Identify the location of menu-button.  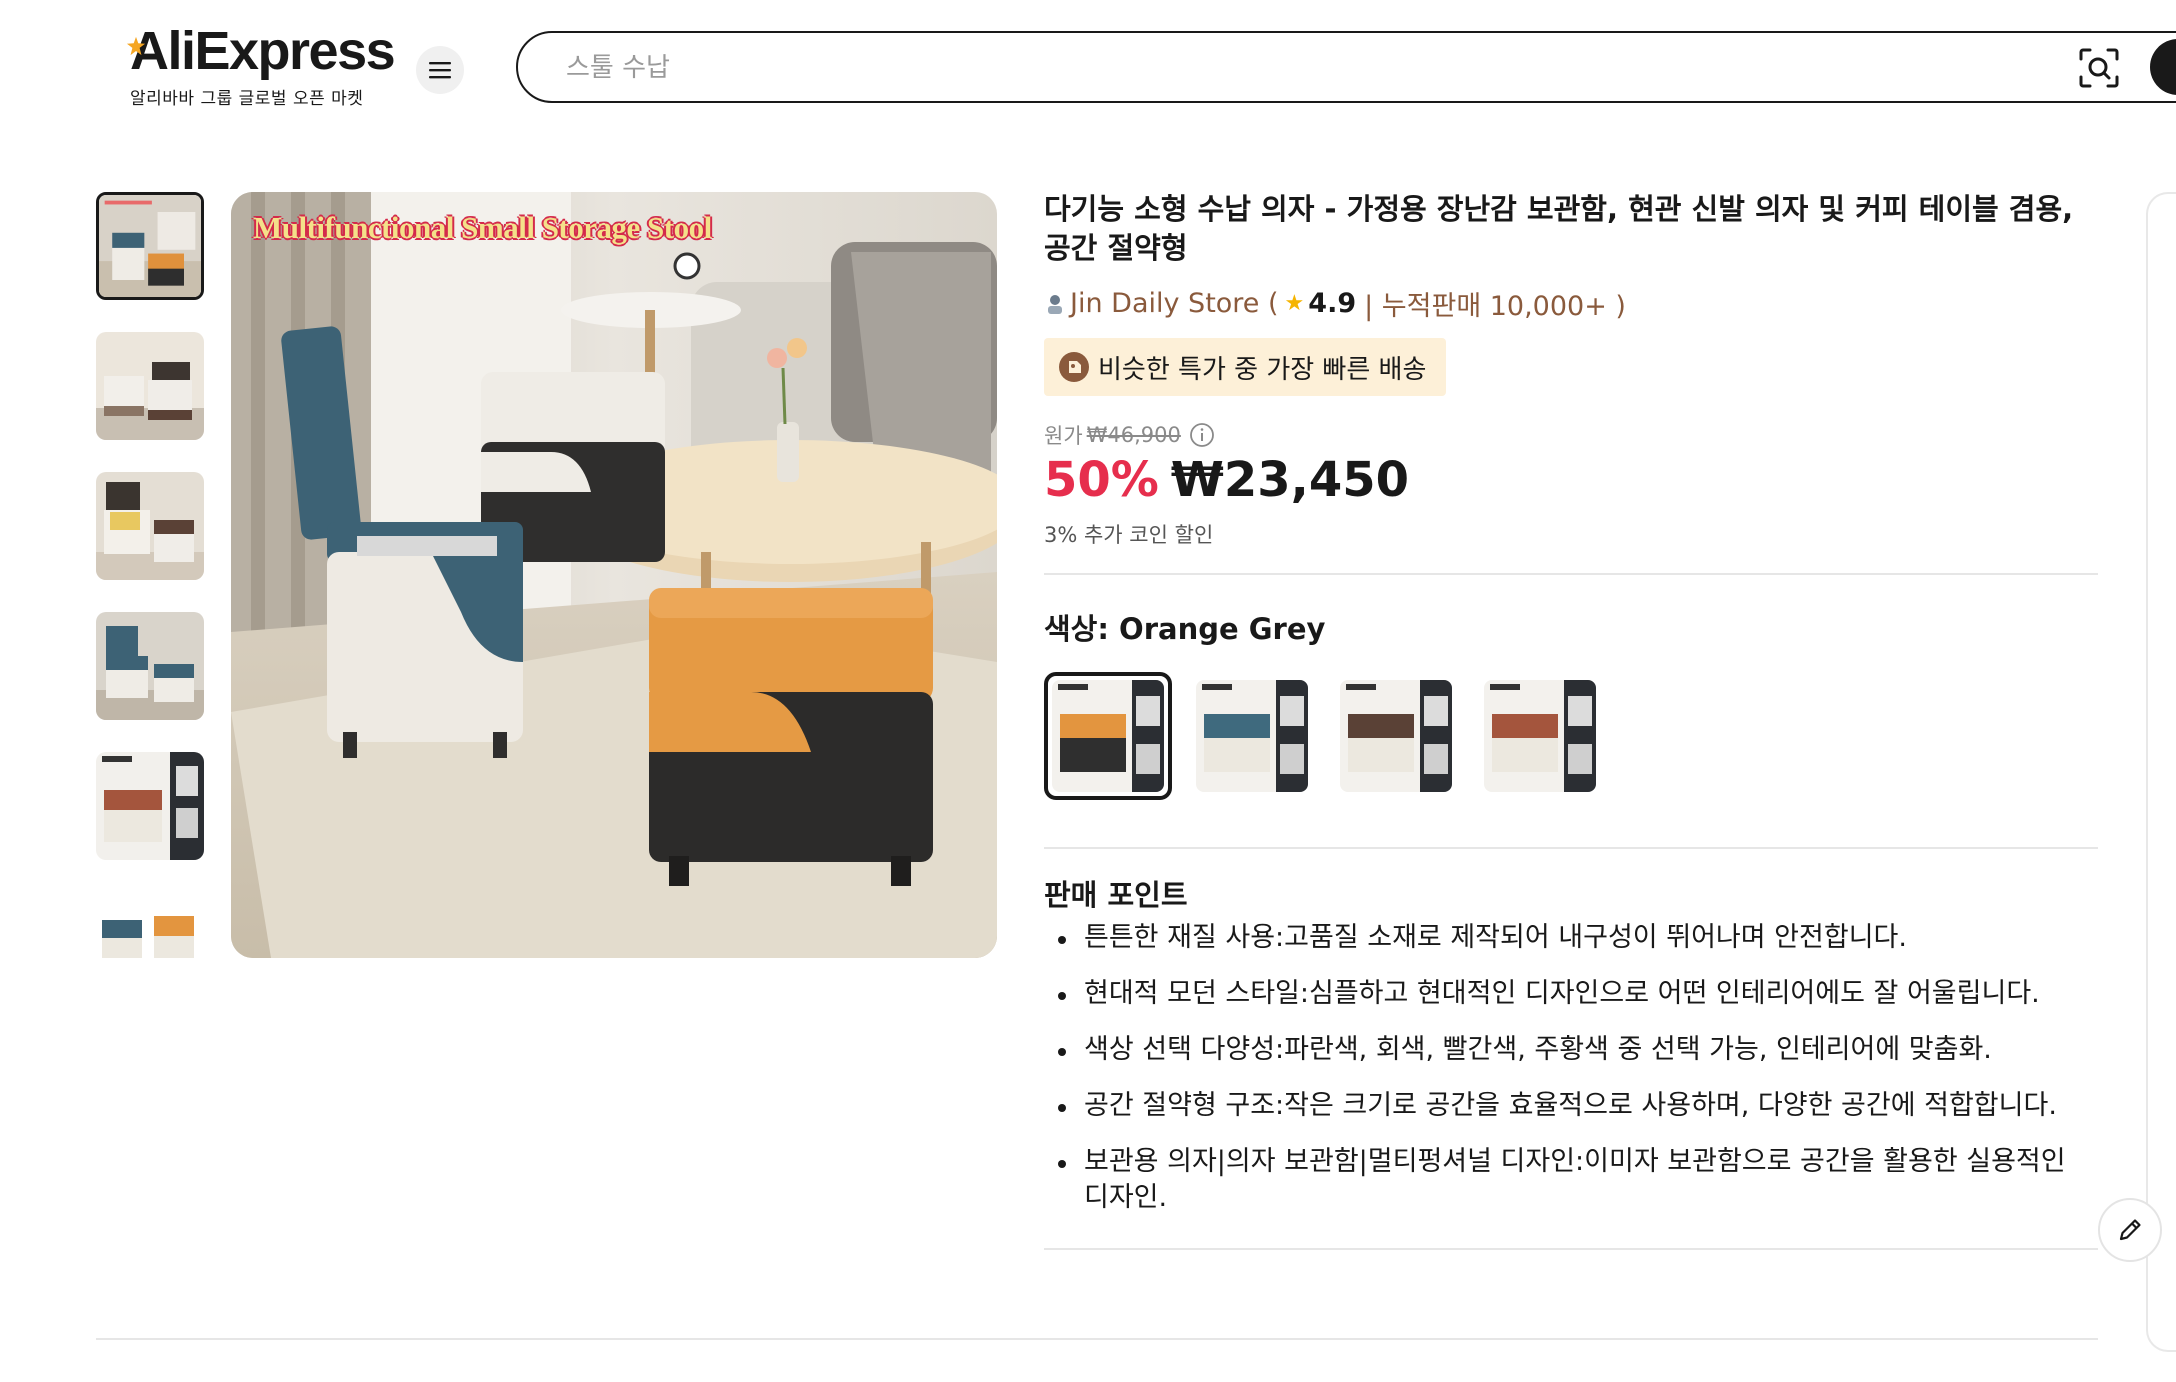
(440, 70).